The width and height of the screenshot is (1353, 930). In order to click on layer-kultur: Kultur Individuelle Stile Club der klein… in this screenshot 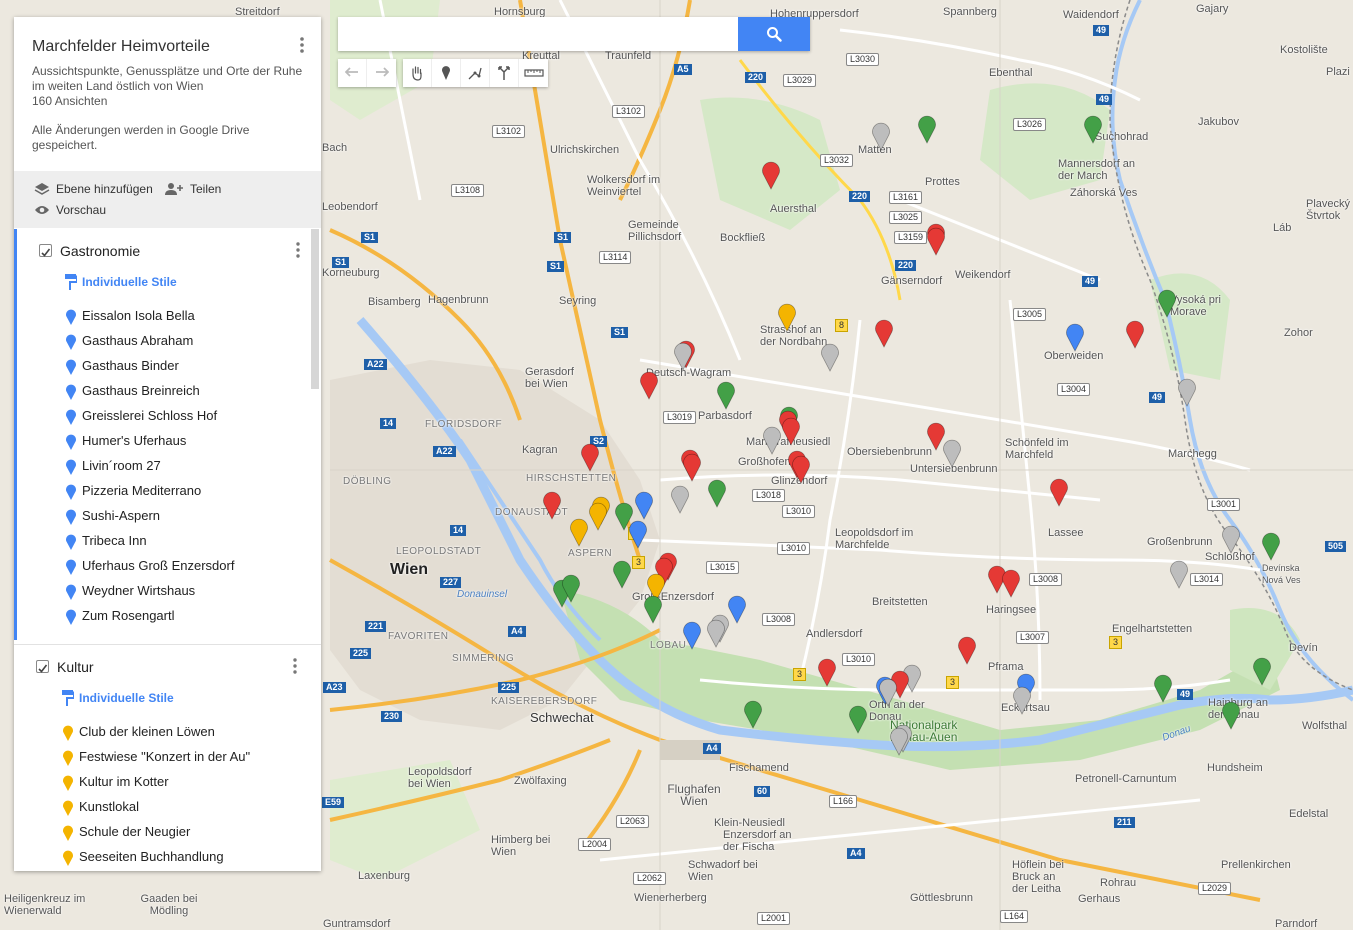, I will do `click(162, 758)`.